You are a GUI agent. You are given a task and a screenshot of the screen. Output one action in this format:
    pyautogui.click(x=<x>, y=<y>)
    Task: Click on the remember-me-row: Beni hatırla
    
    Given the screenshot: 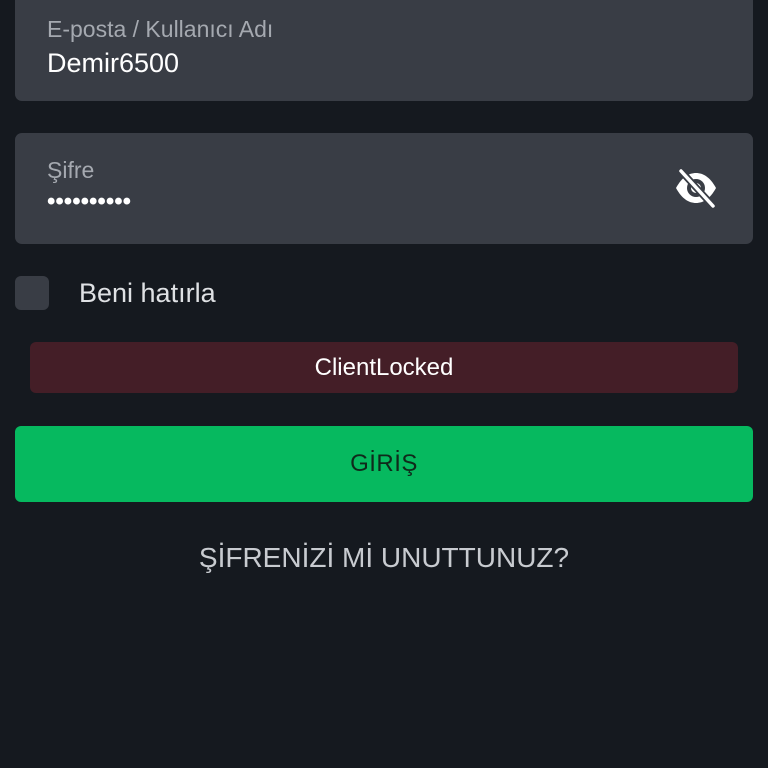 What is the action you would take?
    pyautogui.click(x=215, y=294)
    